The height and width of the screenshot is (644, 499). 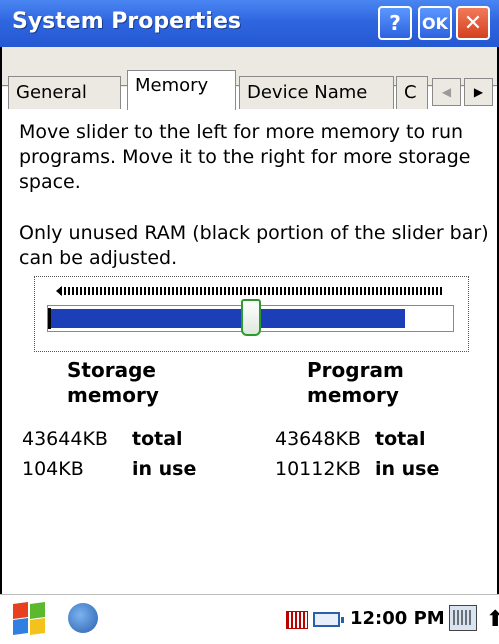 I want to click on storage-memory-heading: Storage memory, so click(x=122, y=383).